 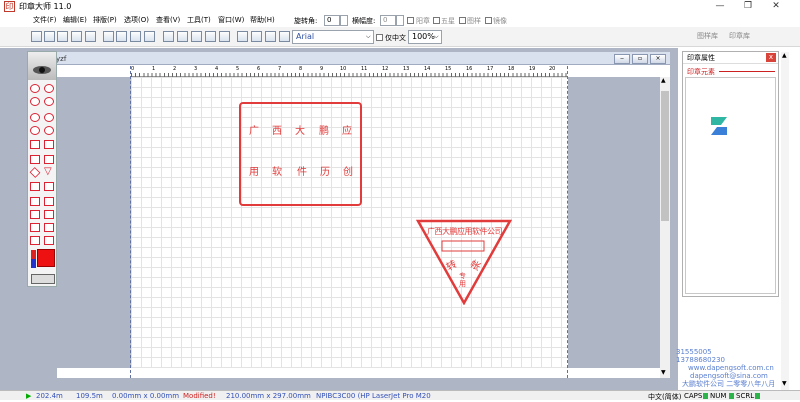 I want to click on vertical-scrollbar: ▲ ▼, so click(x=665, y=227).